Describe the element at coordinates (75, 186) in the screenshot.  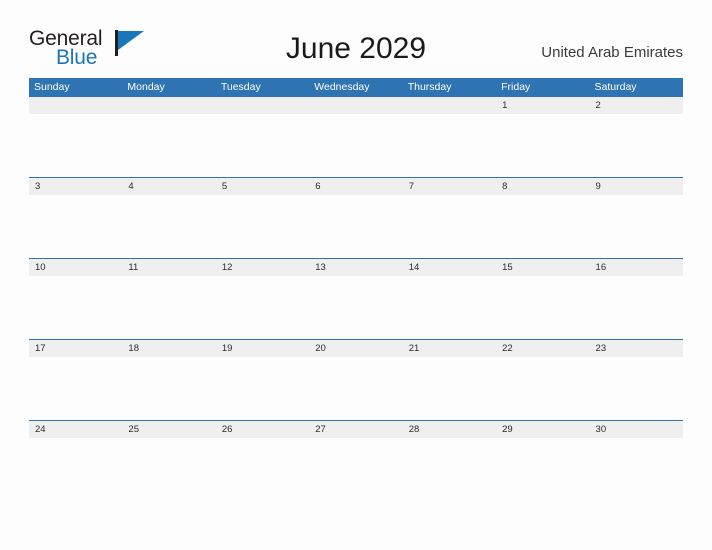
I see `date-cell: 3` at that location.